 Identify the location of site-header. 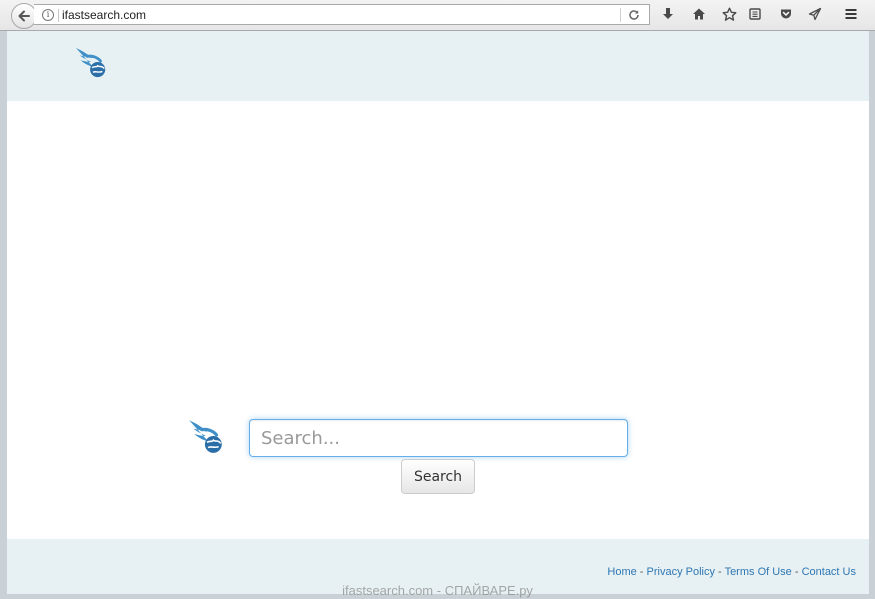
(438, 66).